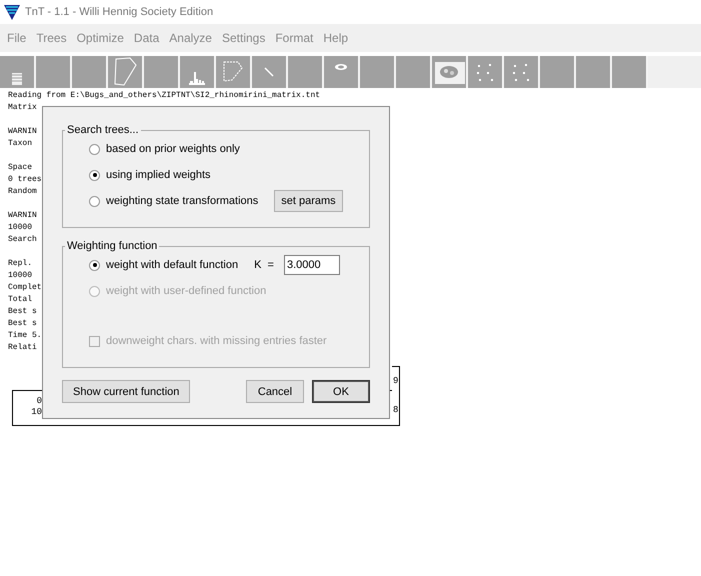 The height and width of the screenshot is (576, 701). I want to click on console-line: Space, so click(20, 168).